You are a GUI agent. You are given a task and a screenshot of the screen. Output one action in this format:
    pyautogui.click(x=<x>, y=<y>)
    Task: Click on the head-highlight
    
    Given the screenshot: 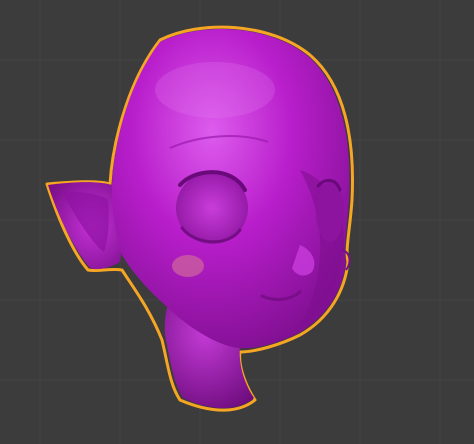 What is the action you would take?
    pyautogui.click(x=215, y=90)
    